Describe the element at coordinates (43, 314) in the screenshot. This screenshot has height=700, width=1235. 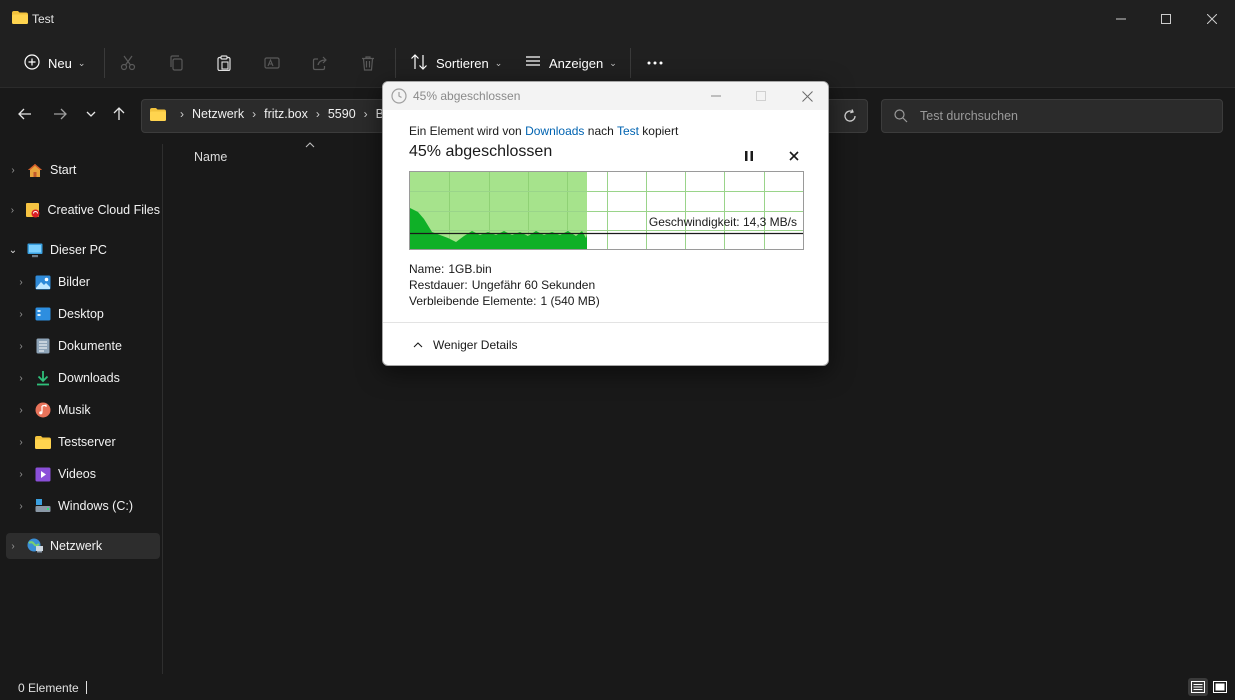
I see `desktop-icon` at that location.